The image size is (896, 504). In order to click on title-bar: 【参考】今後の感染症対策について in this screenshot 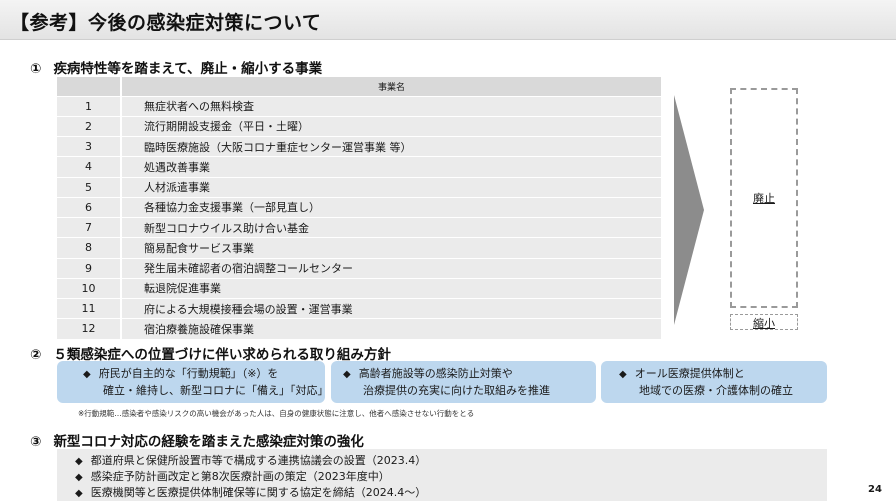, I will do `click(448, 20)`.